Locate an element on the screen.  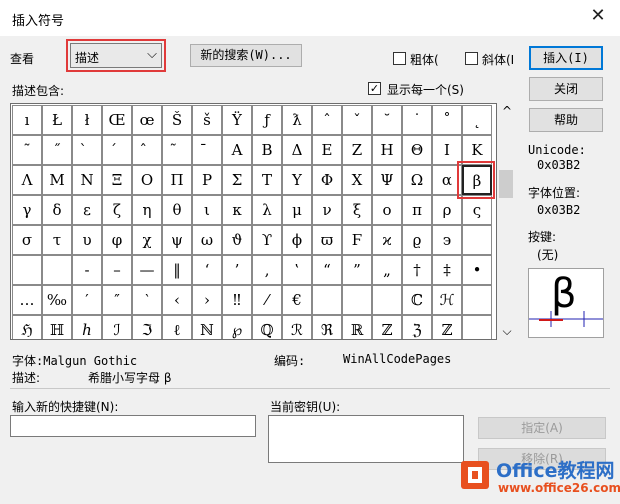
symbol-cell: Υ is located at coordinates (297, 180).